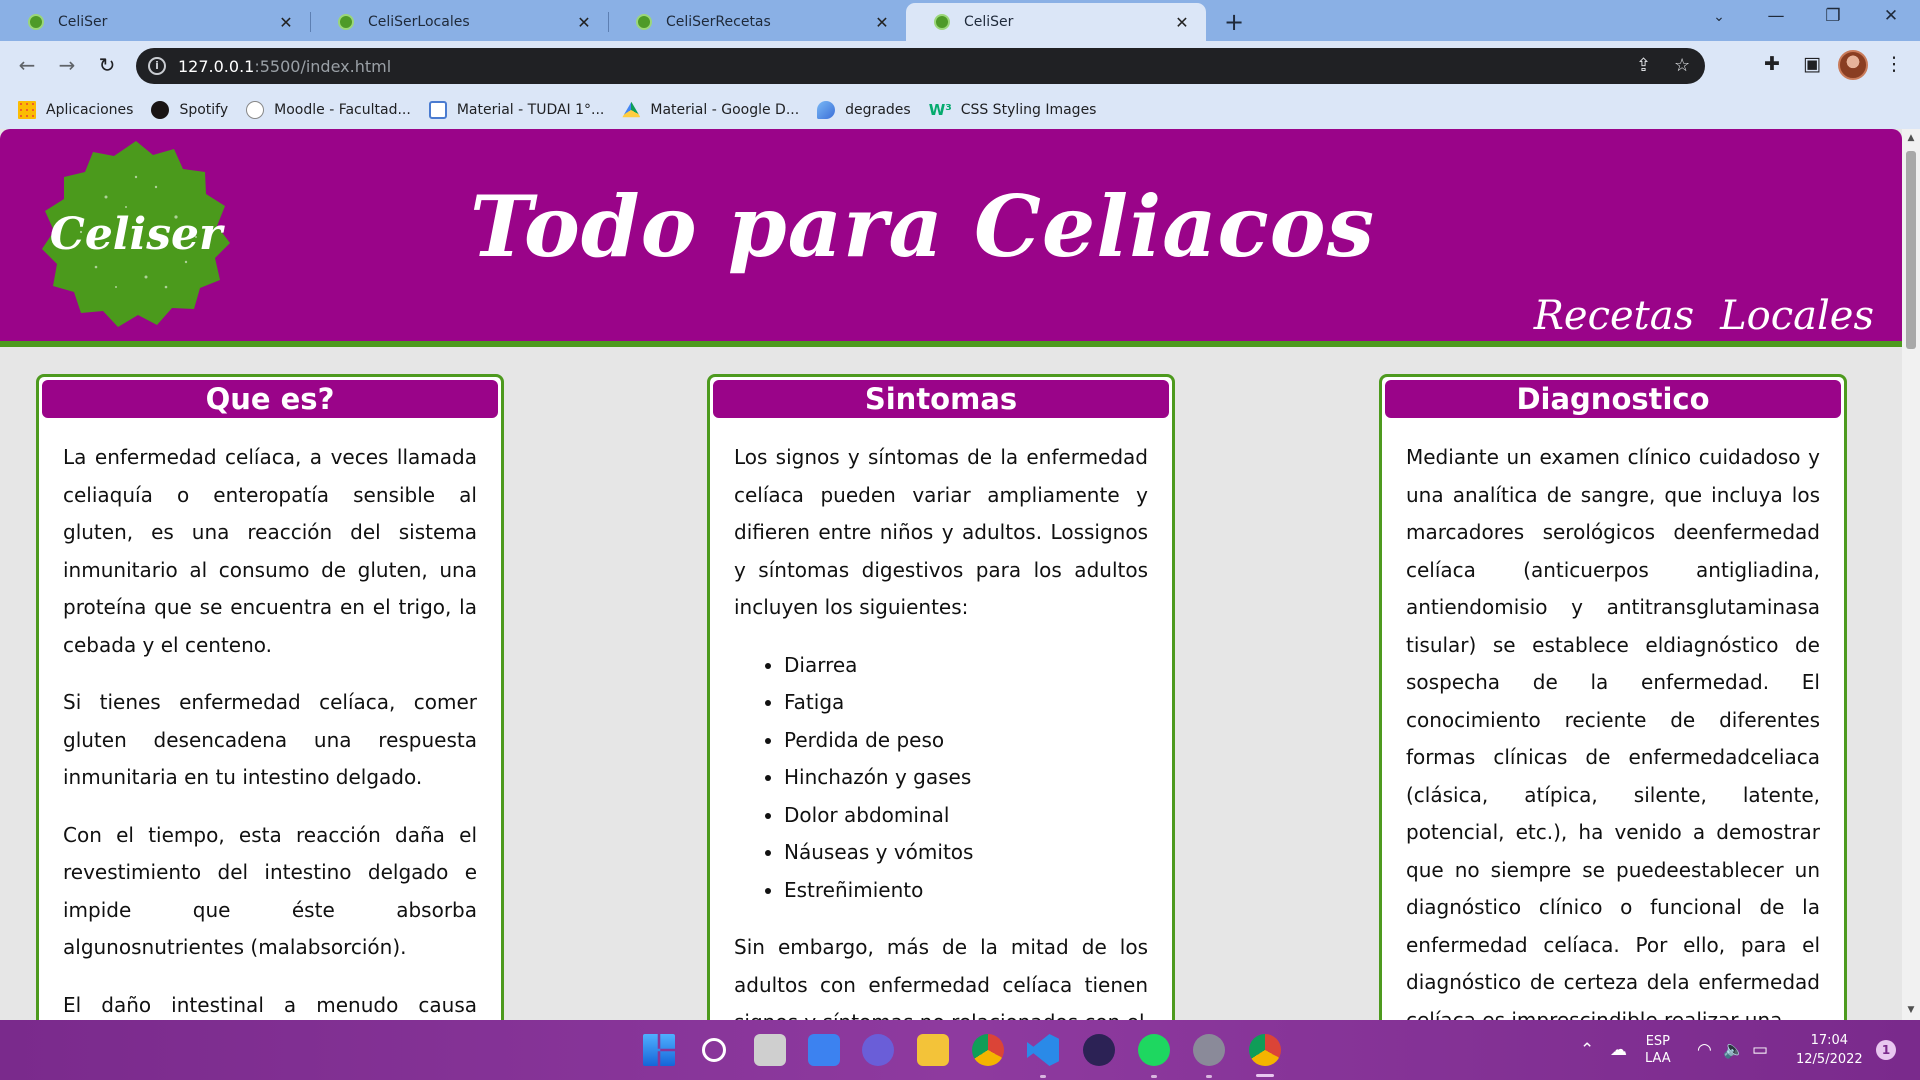 The height and width of the screenshot is (1080, 1920). Describe the element at coordinates (27, 65) in the screenshot. I see `back-arrow-icon: ←` at that location.